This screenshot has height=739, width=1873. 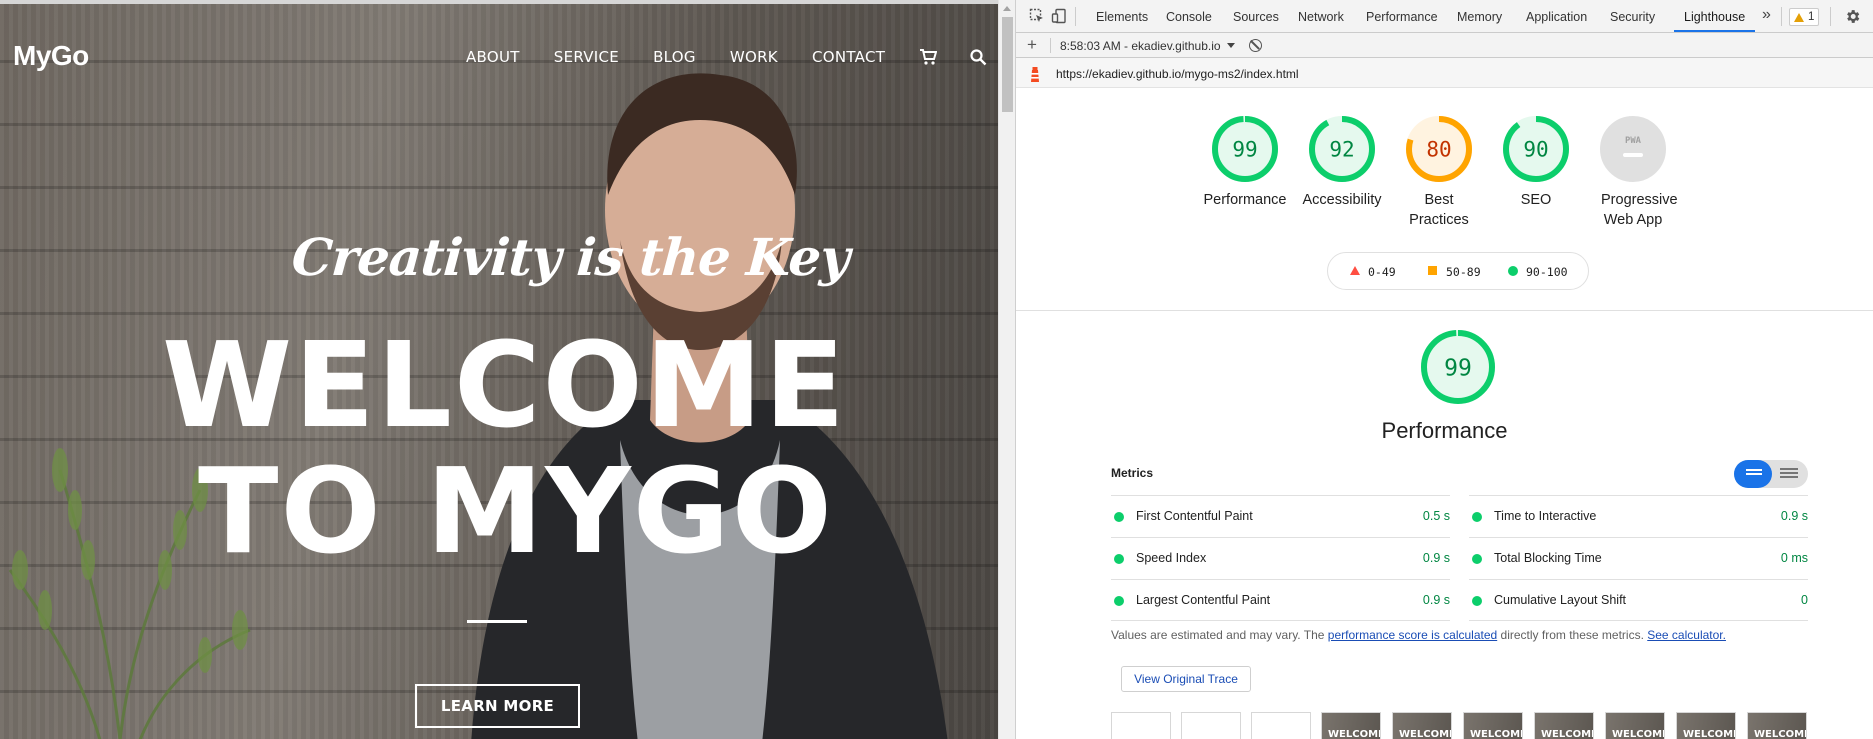 I want to click on metric-value: 0.5 s, so click(x=1436, y=516).